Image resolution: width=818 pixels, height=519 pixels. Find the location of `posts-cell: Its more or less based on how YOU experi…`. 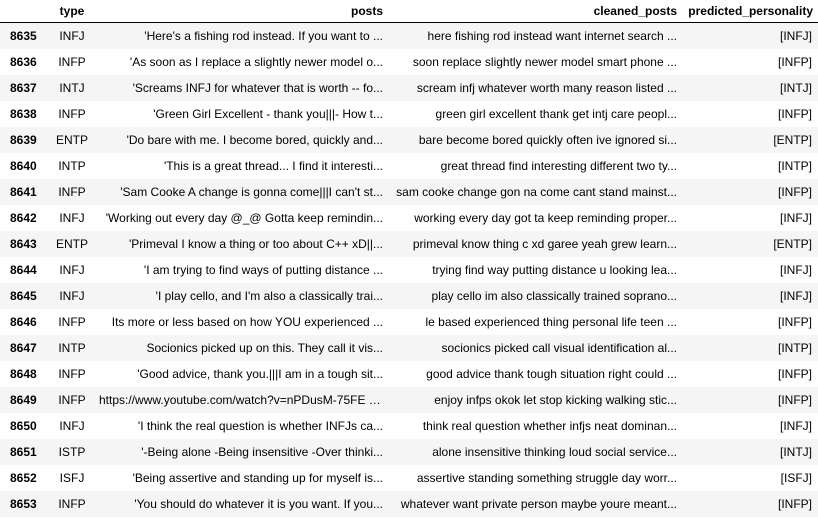

posts-cell: Its more or less based on how YOU experi… is located at coordinates (247, 321).